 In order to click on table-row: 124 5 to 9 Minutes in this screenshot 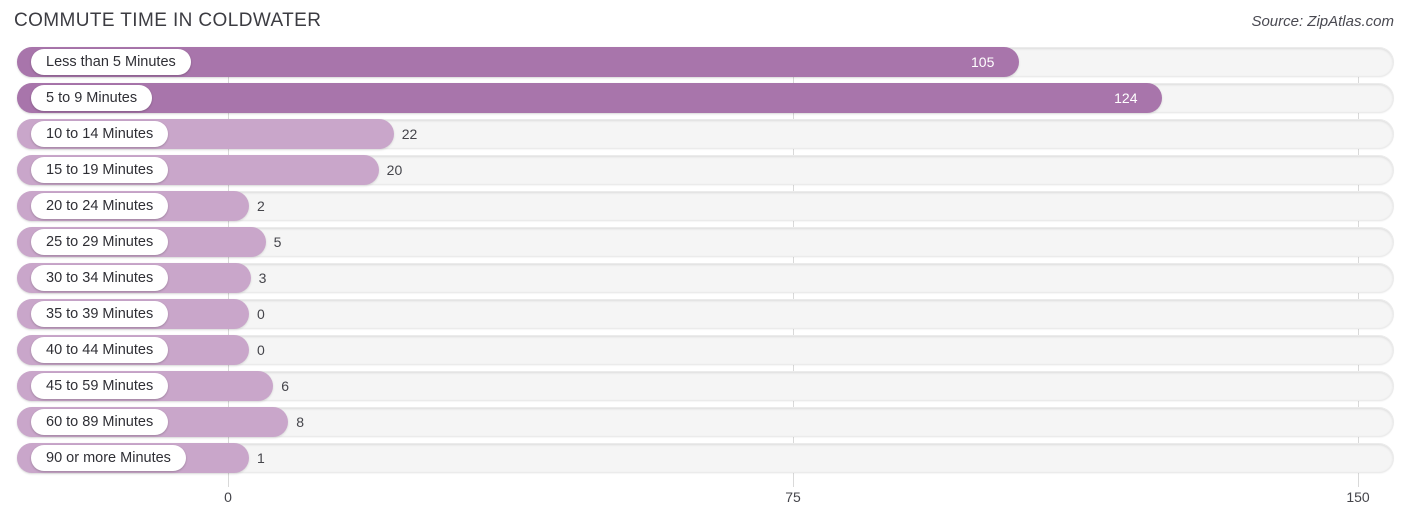, I will do `click(703, 98)`.